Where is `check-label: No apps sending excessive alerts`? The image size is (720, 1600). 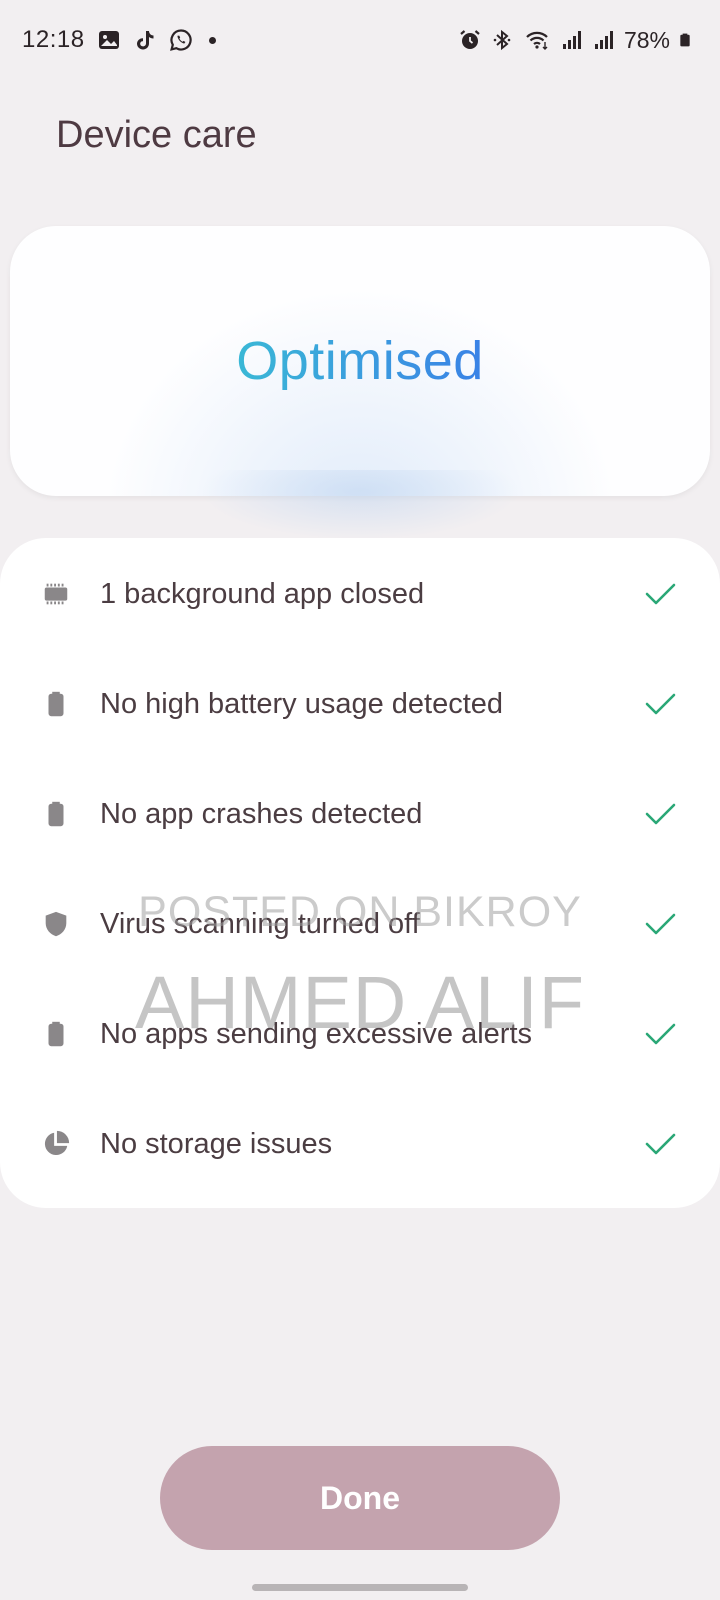
check-label: No apps sending excessive alerts is located at coordinates (316, 1033).